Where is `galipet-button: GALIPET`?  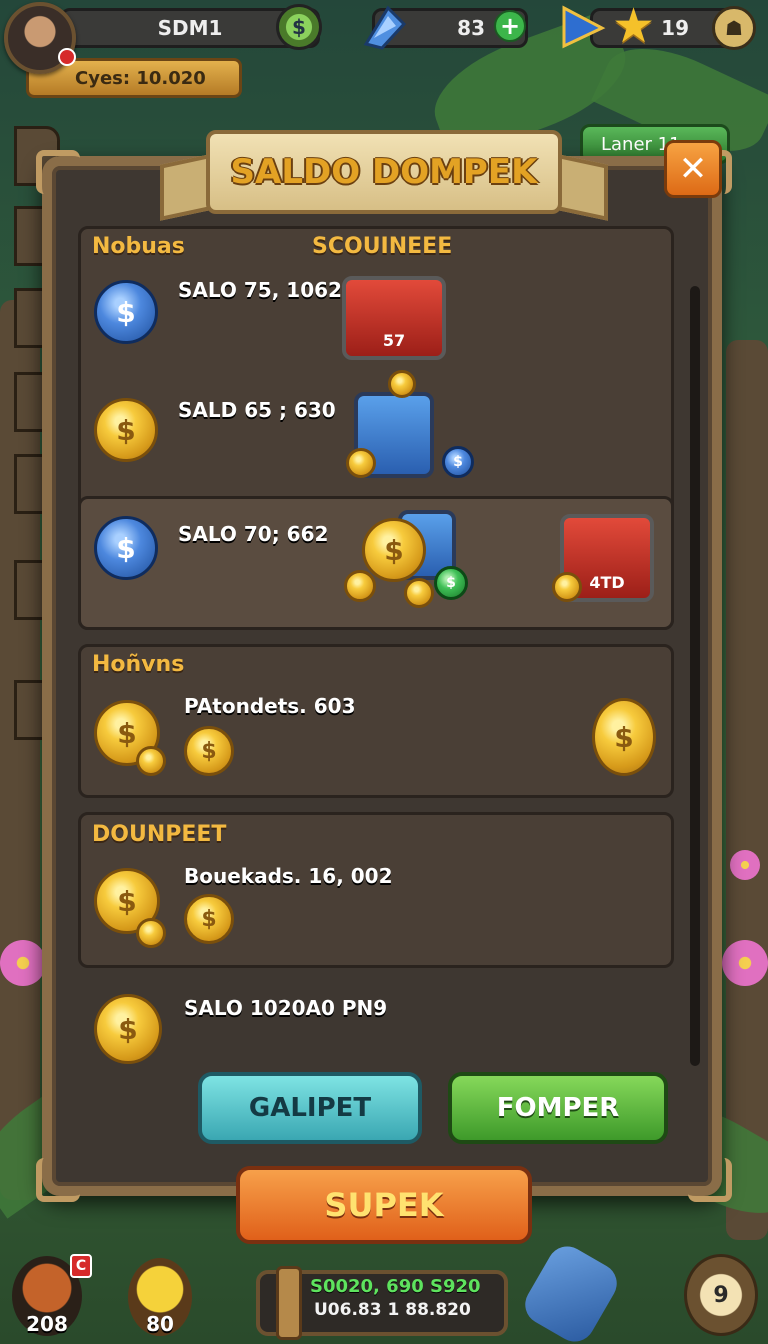
galipet-button: GALIPET is located at coordinates (310, 1108).